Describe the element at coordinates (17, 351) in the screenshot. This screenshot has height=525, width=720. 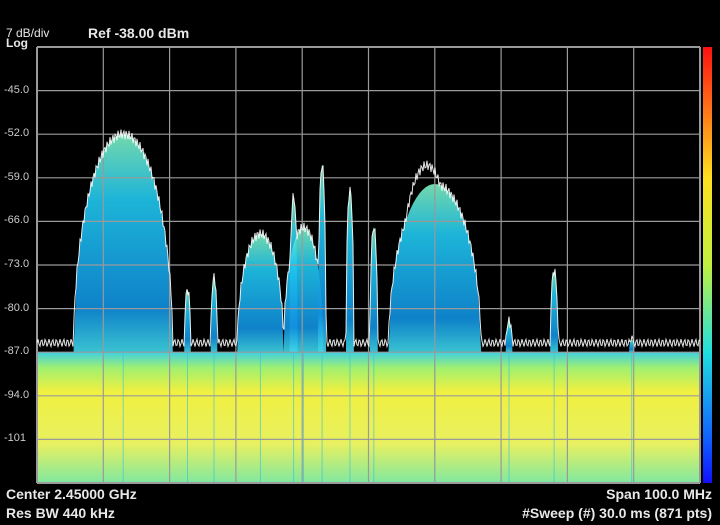
I see `y-tick-label: -87.0` at that location.